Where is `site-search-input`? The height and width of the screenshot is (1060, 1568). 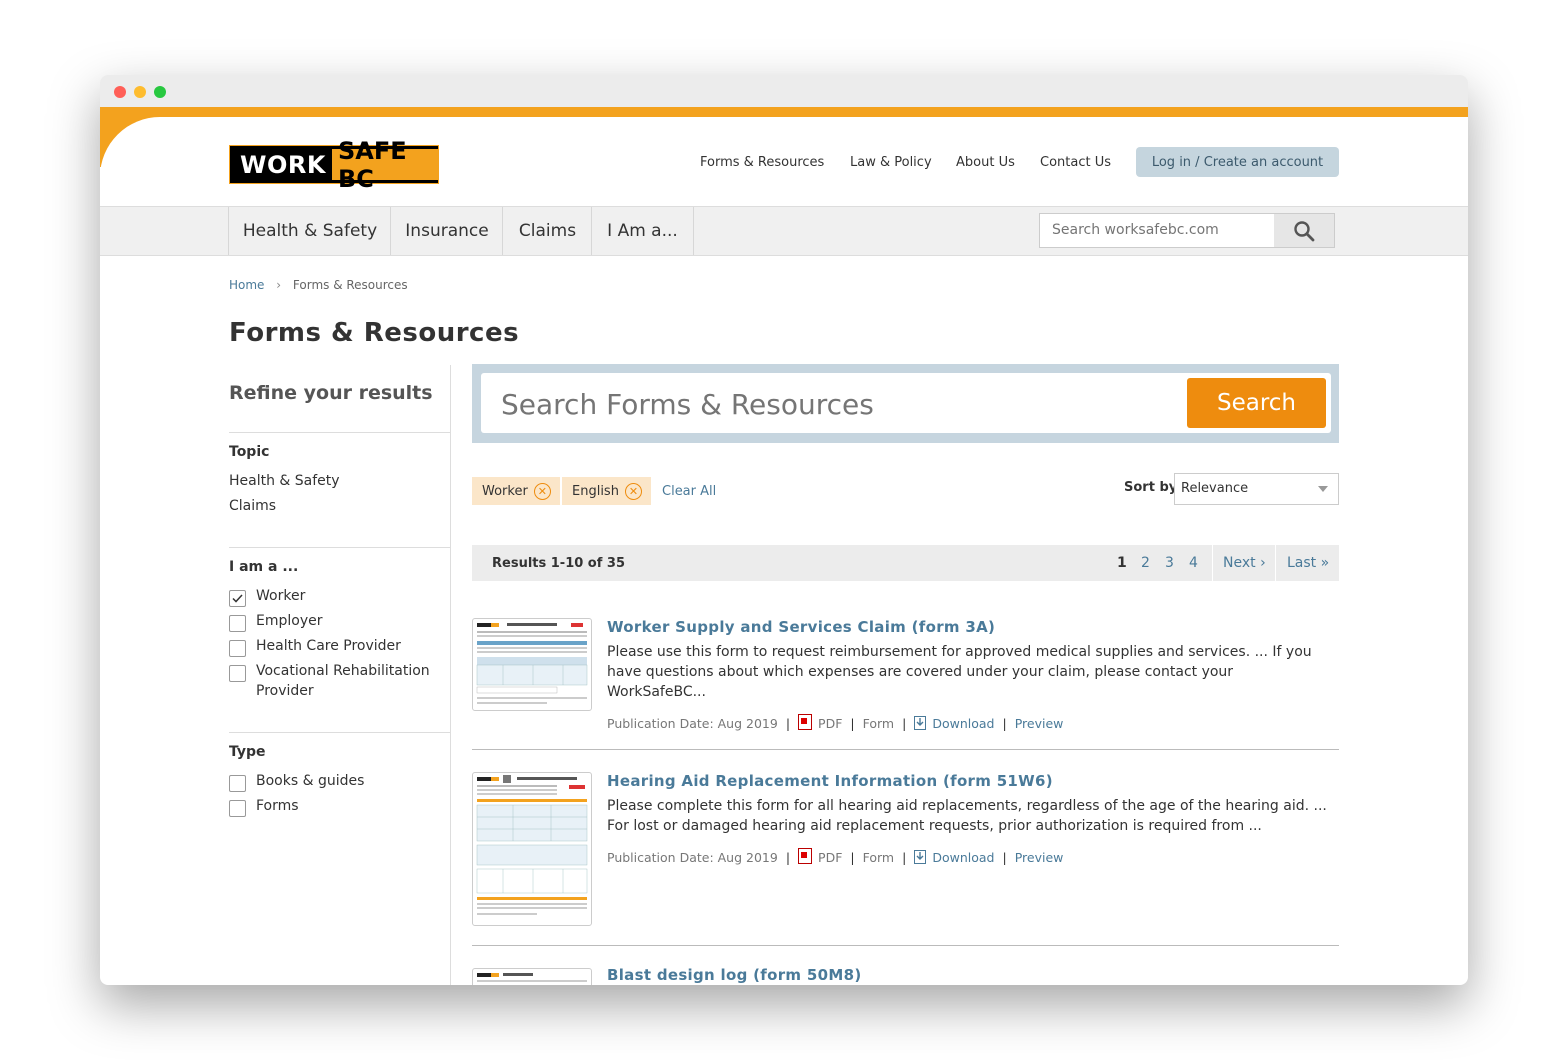 site-search-input is located at coordinates (1168, 229).